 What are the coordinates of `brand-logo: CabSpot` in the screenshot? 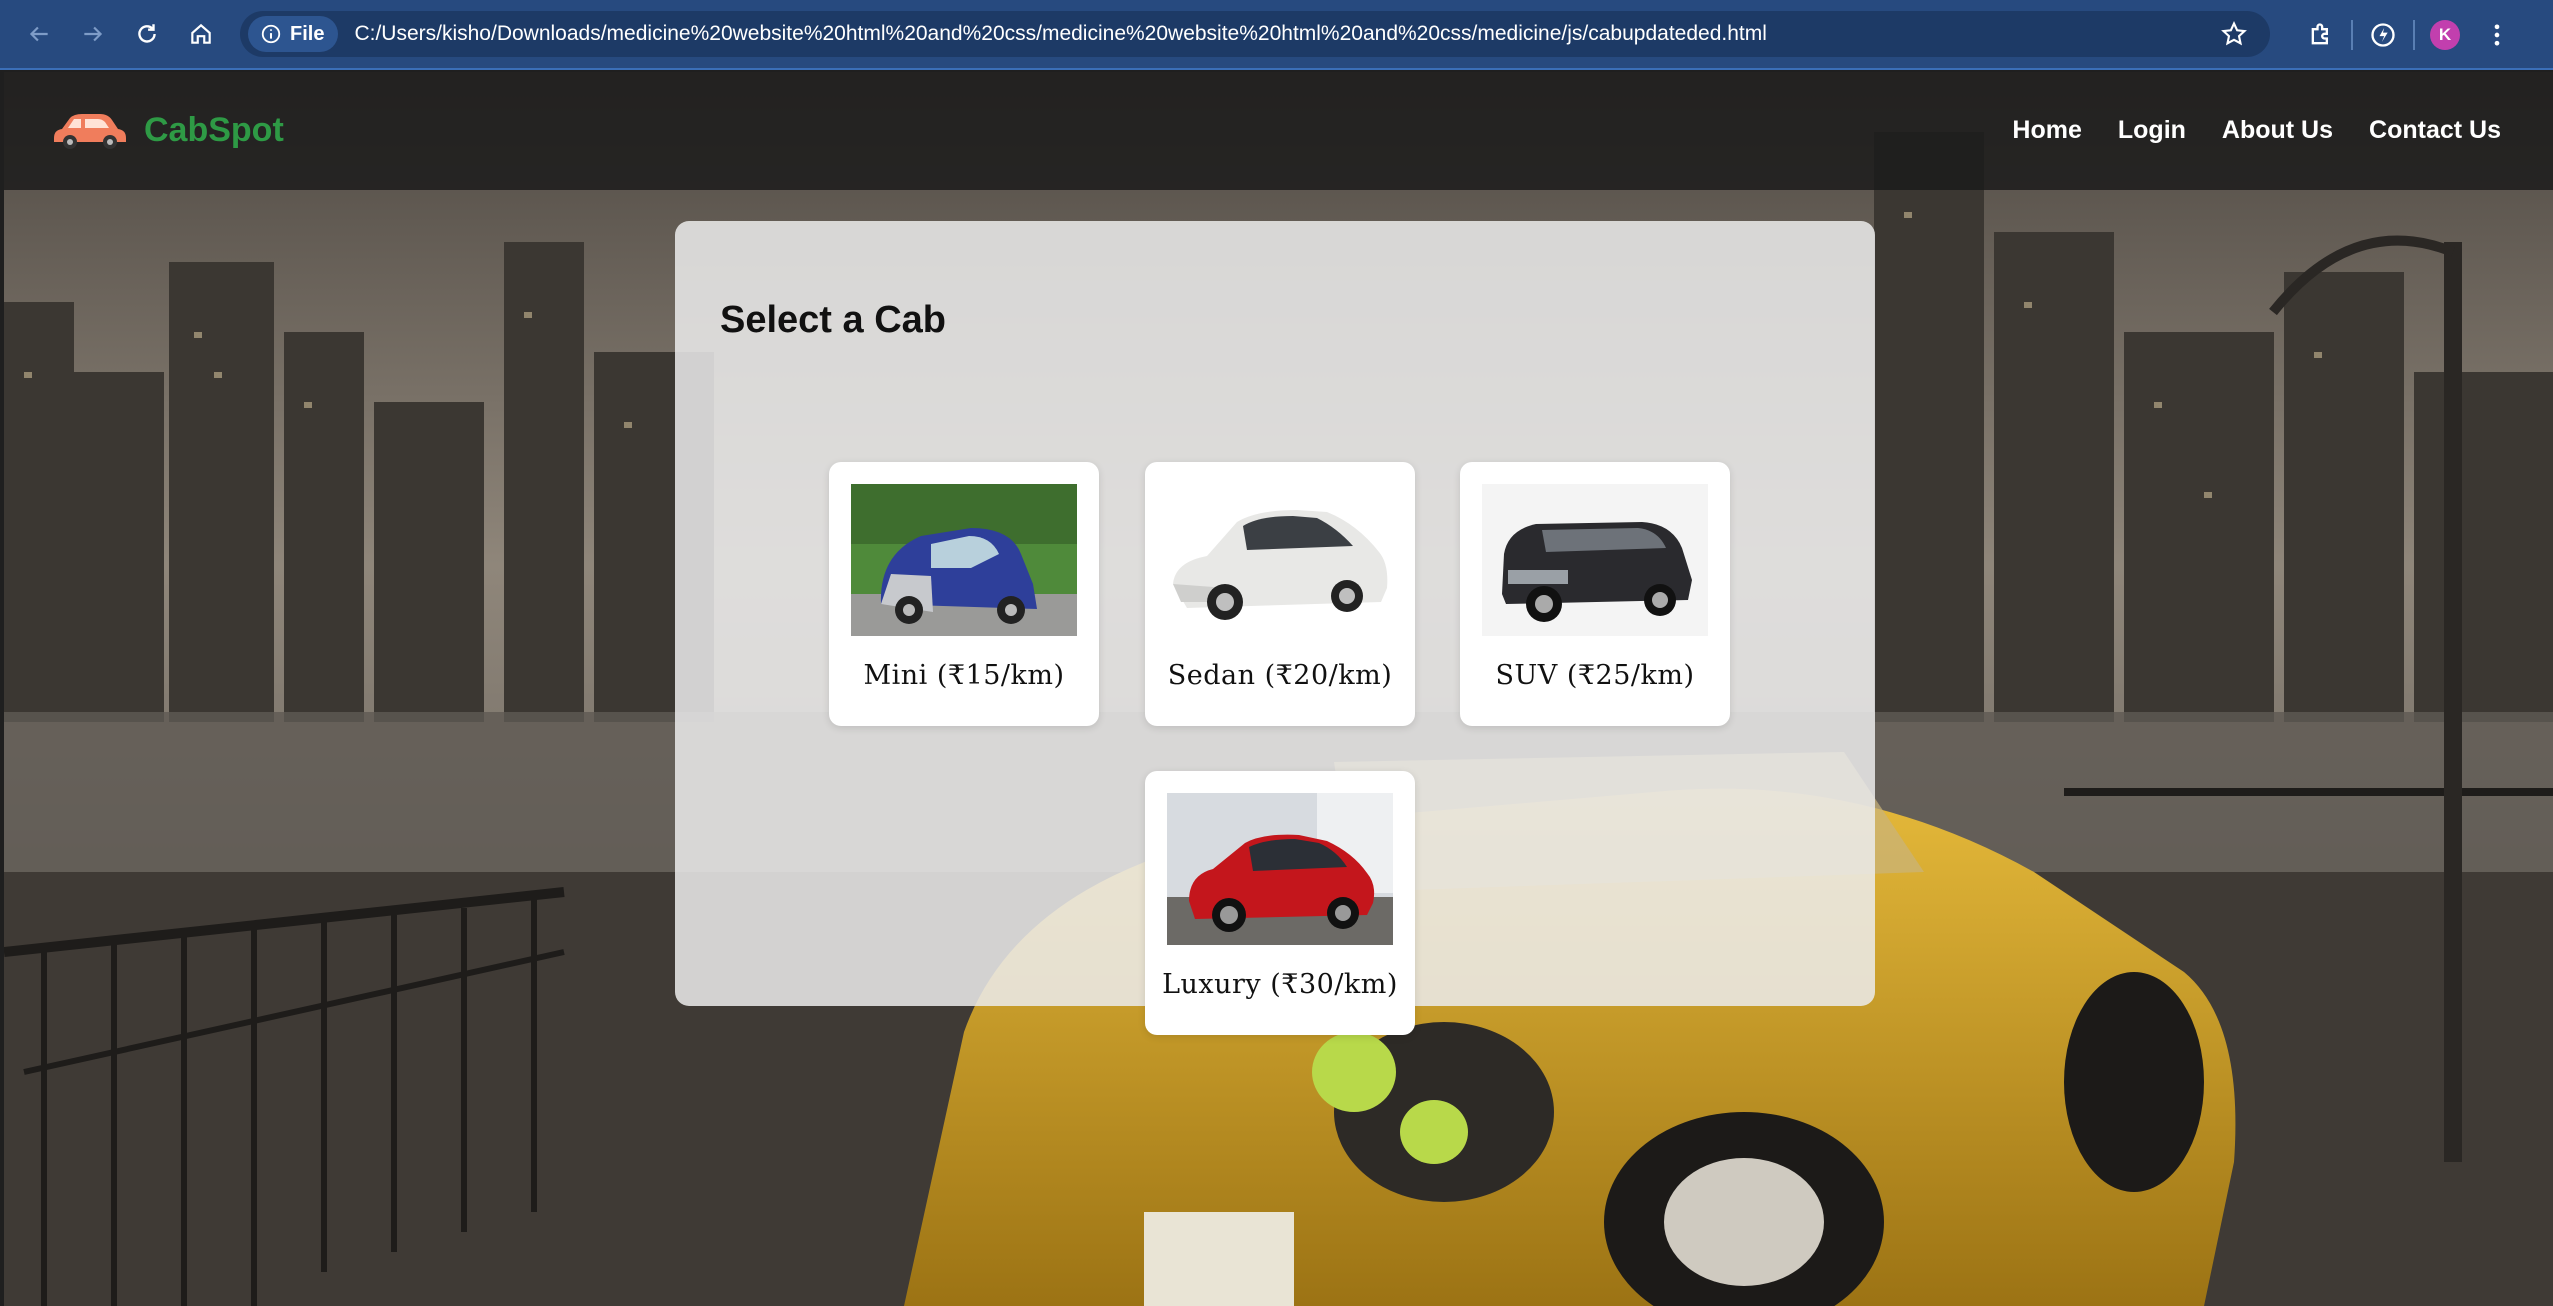 It's located at (167, 130).